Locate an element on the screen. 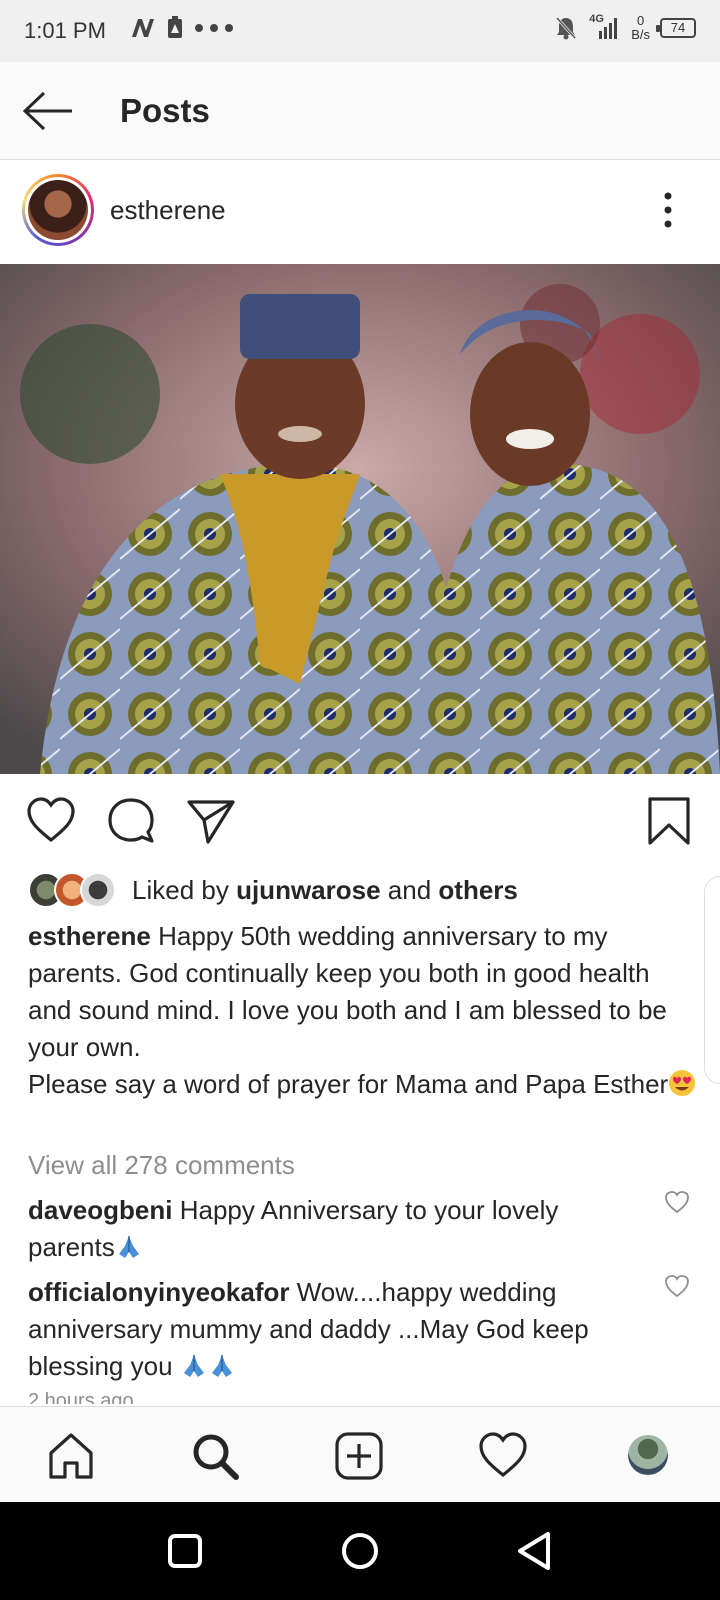  signal-icon: 4G is located at coordinates (604, 27).